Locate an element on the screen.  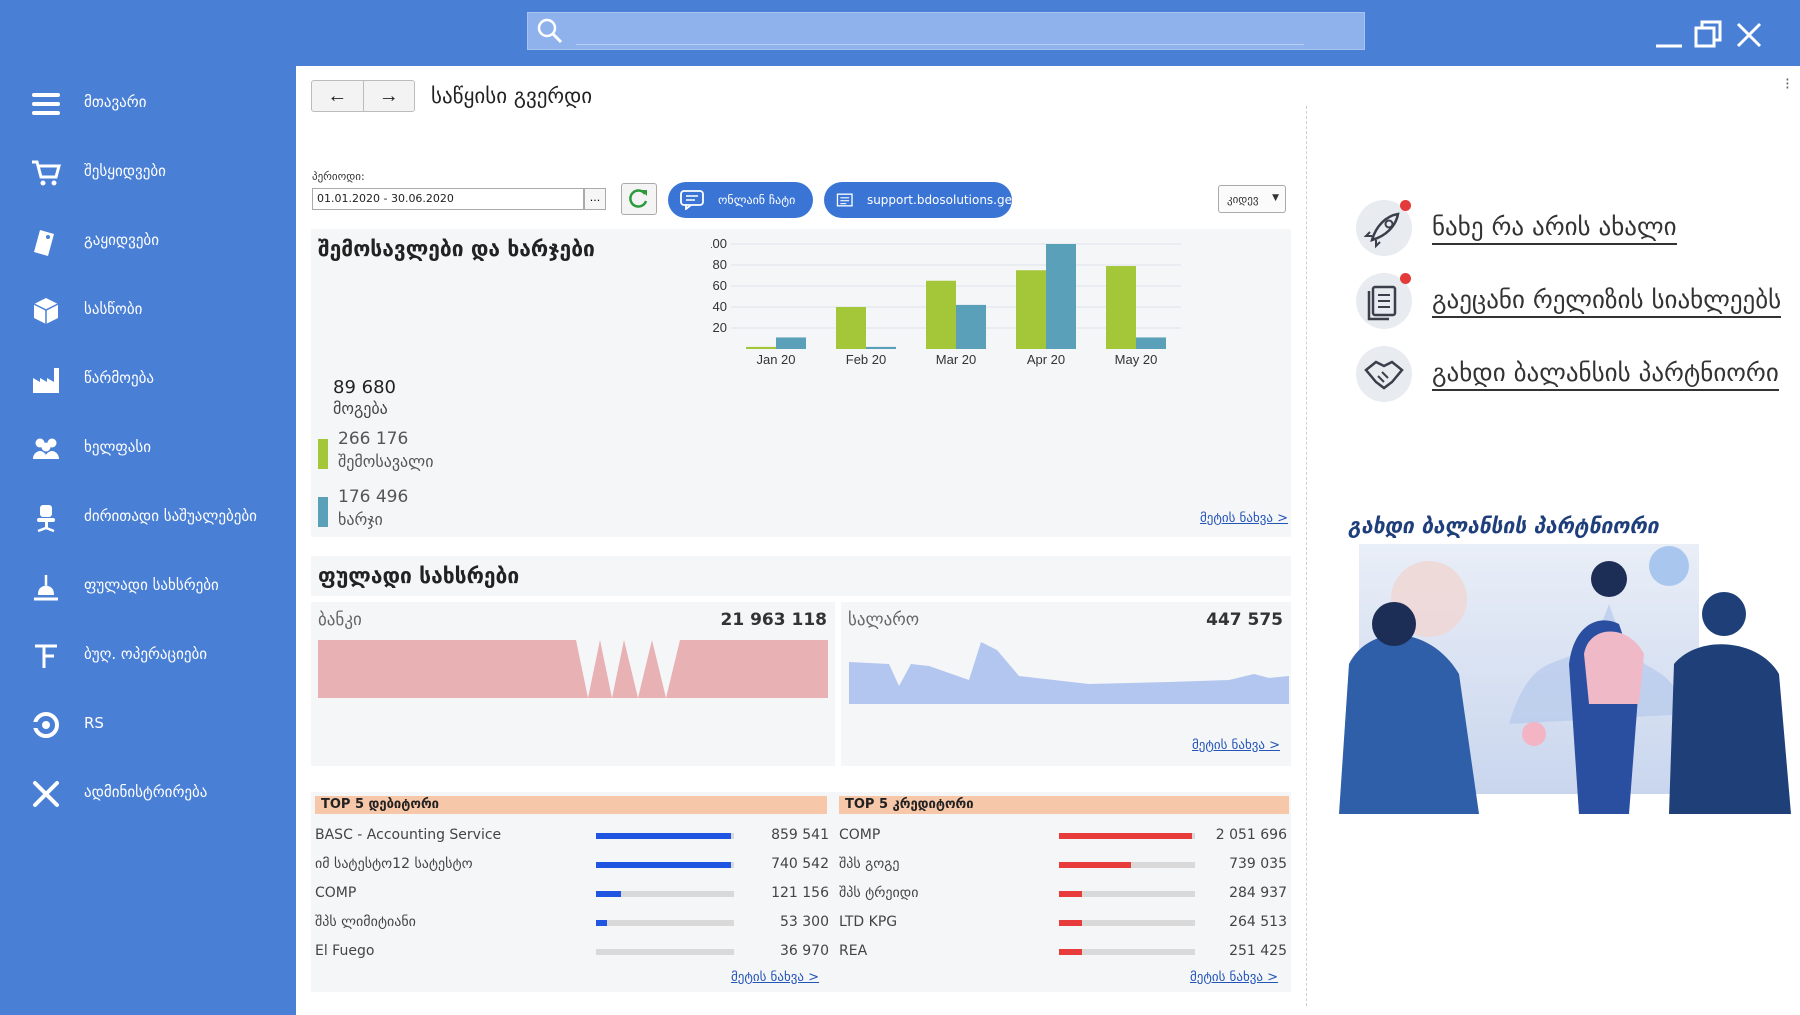
debtor-row: იმ სატესტო12 სატესტო 740 542 is located at coordinates (572, 865).